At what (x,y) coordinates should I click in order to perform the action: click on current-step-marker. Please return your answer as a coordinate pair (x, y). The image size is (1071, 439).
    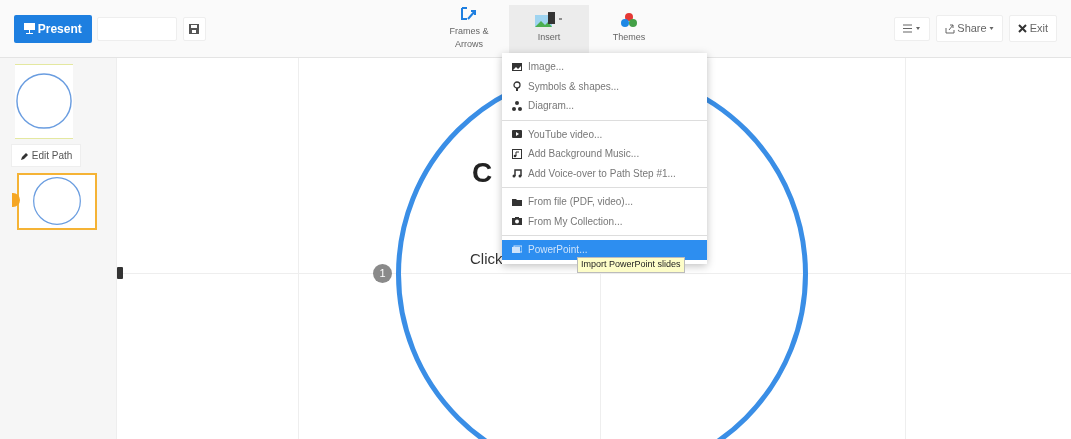
    Looking at the image, I should click on (16, 200).